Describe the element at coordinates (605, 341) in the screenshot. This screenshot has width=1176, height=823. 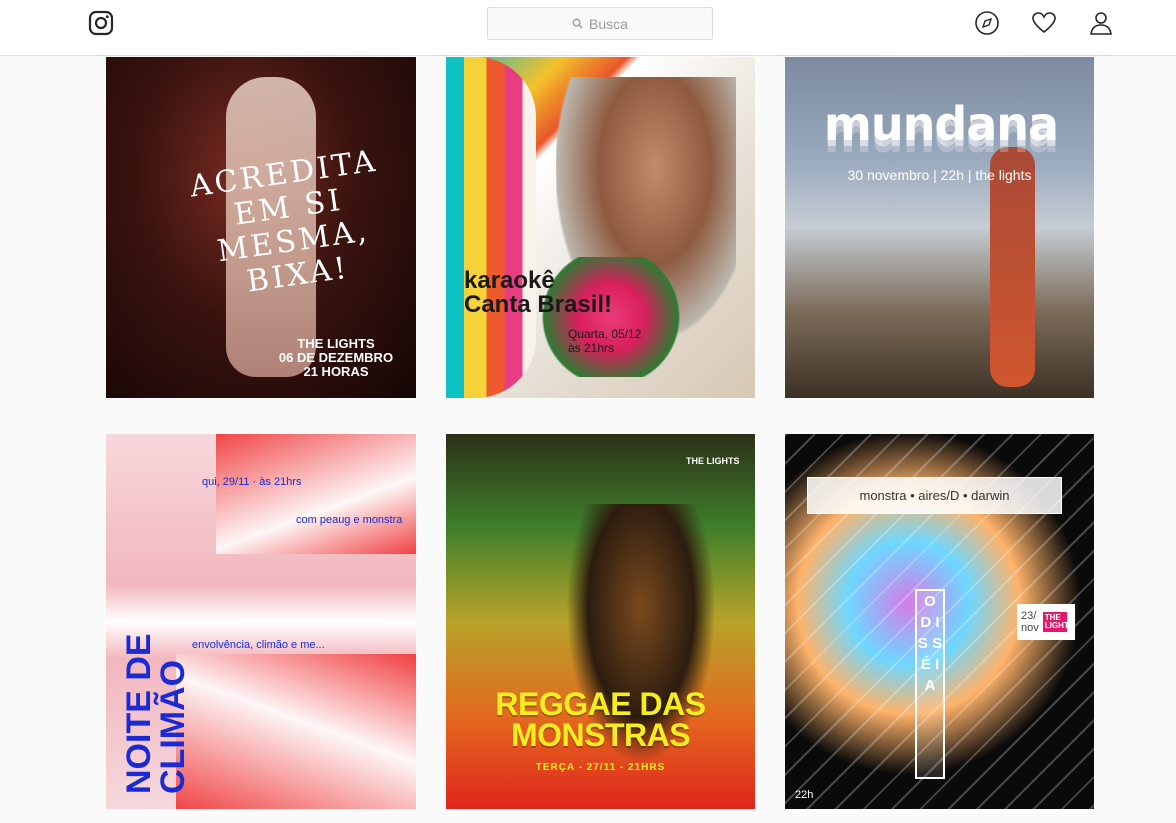
I see `poster-info: Quarta, 05/12 às 21hrs` at that location.